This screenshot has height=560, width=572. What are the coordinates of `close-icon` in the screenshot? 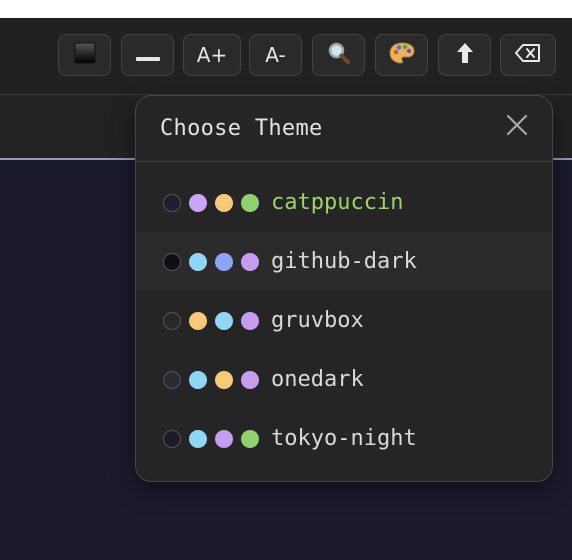 It's located at (517, 126).